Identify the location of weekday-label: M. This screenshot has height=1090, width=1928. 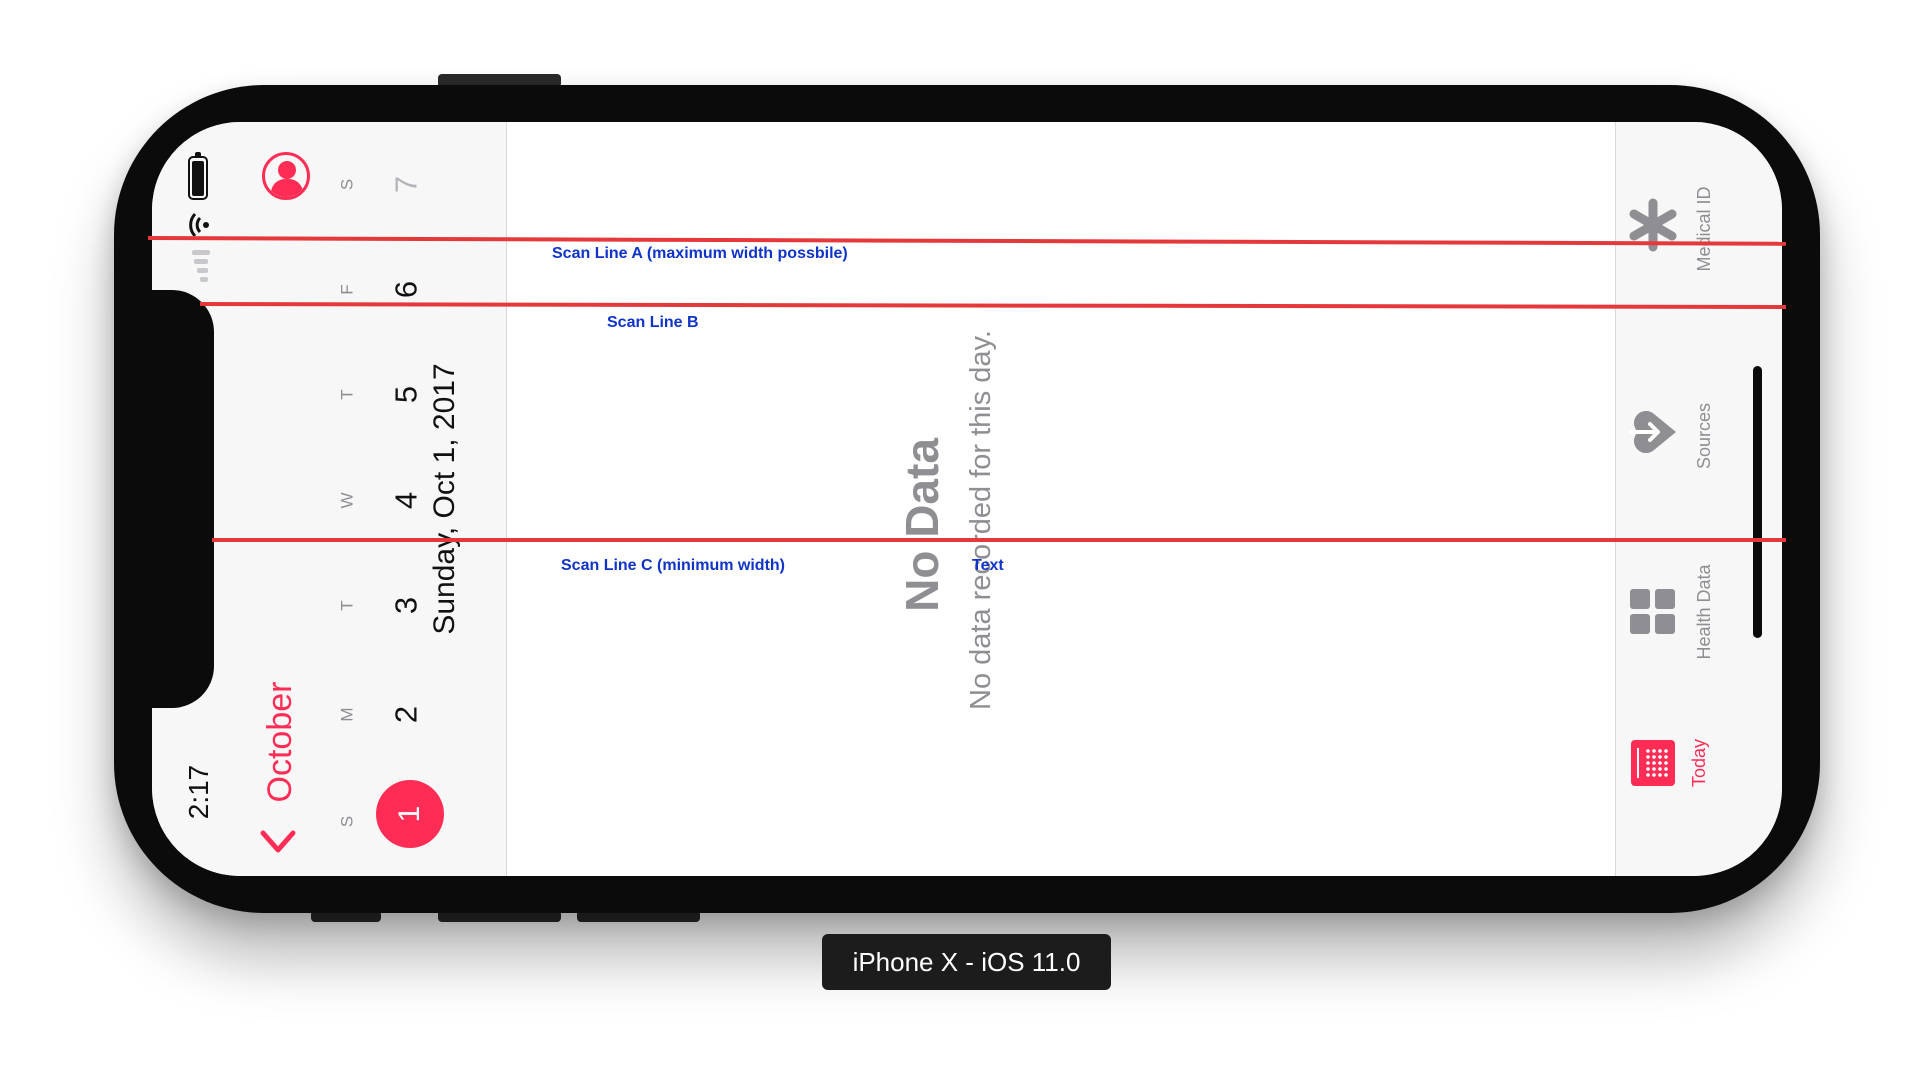
(347, 714).